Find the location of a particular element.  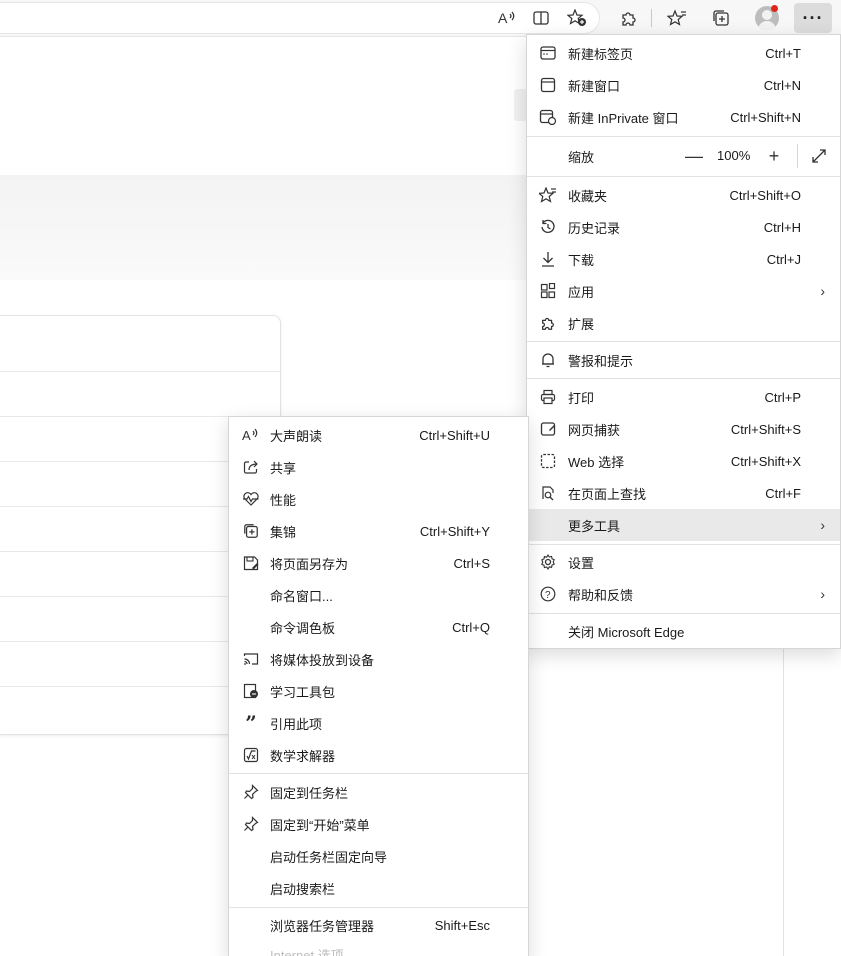

menu-item-find: 在页面上查找 Ctrl+F is located at coordinates (683, 493).